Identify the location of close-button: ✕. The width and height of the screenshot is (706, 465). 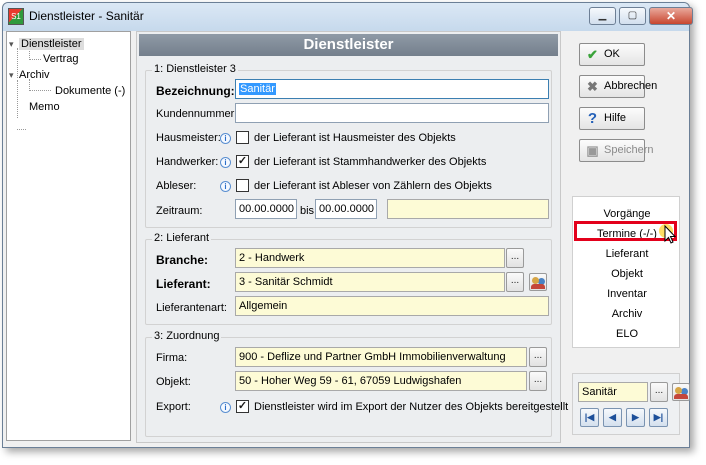
(671, 16).